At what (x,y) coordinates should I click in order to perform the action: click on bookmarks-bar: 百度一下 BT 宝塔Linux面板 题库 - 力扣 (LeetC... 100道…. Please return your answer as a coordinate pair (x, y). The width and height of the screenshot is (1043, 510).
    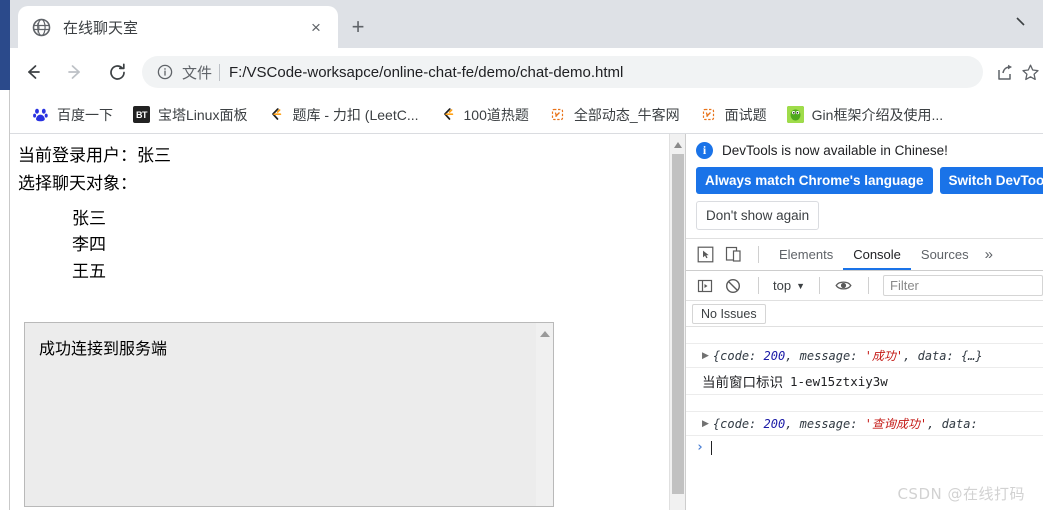
    Looking at the image, I should click on (526, 115).